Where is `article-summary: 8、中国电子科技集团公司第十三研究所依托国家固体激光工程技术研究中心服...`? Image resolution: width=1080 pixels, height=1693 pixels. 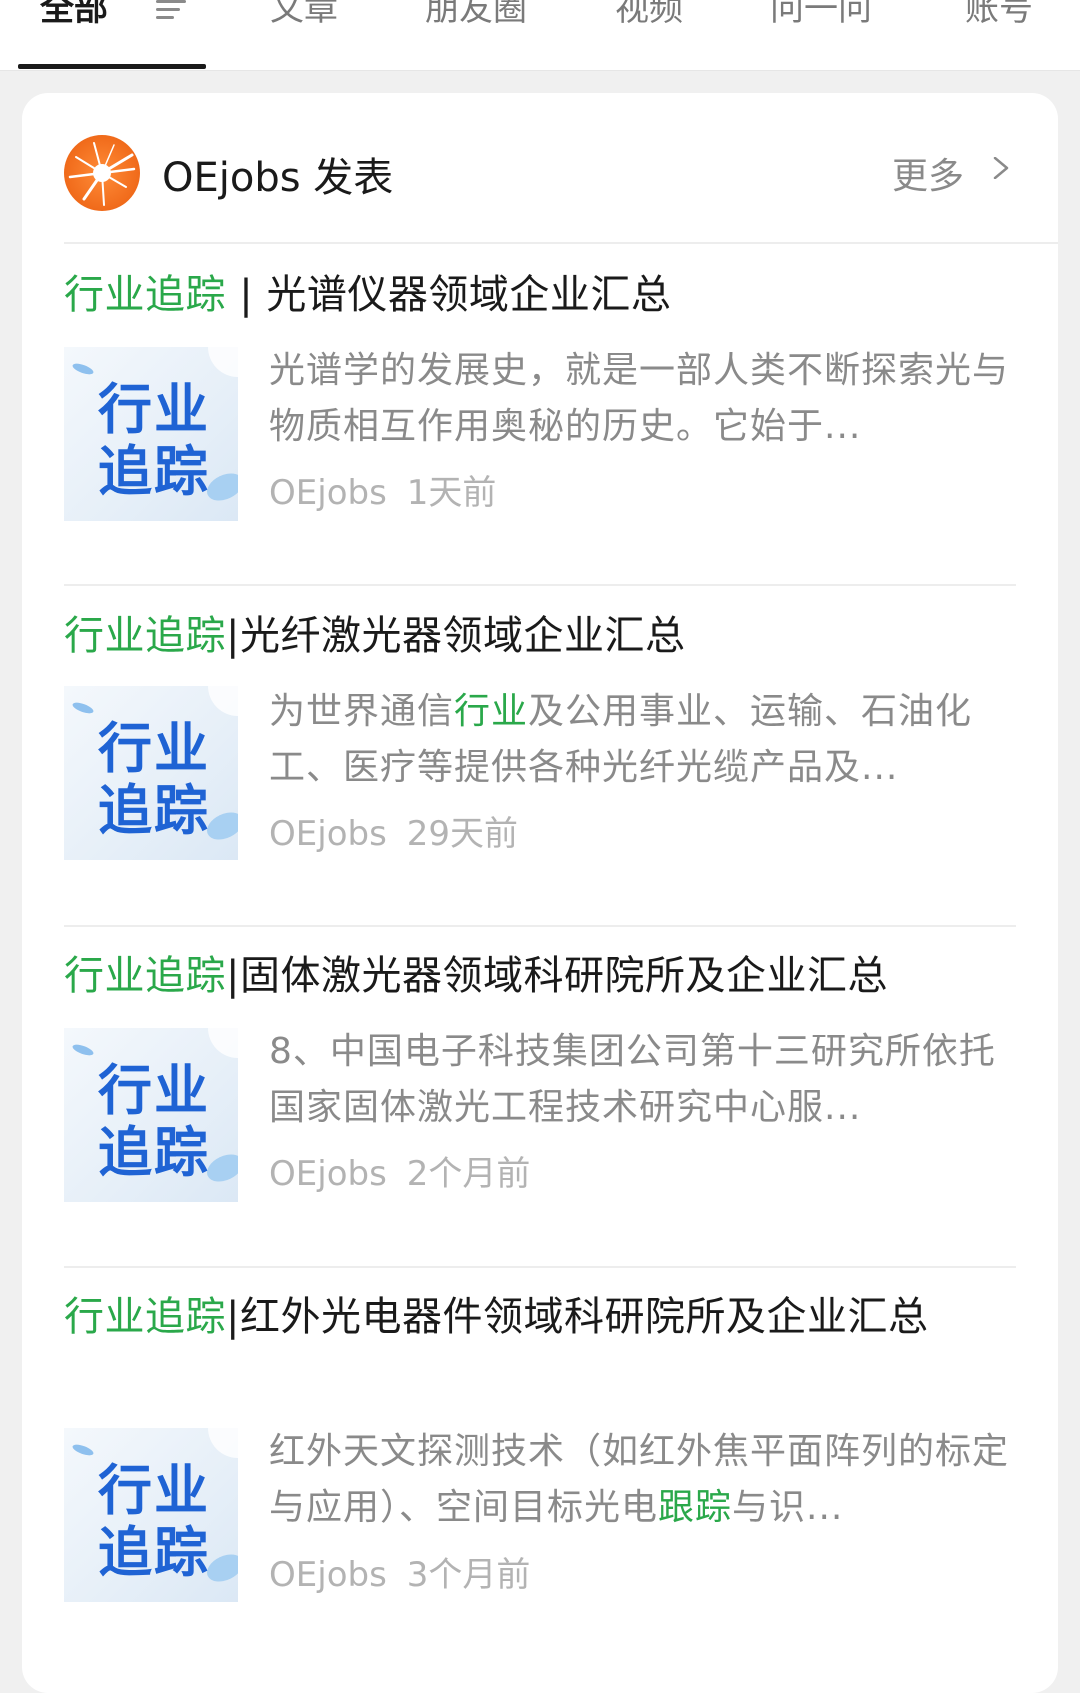 article-summary: 8、中国电子科技集团公司第十三研究所依托国家固体激光工程技术研究中心服... is located at coordinates (632, 1079).